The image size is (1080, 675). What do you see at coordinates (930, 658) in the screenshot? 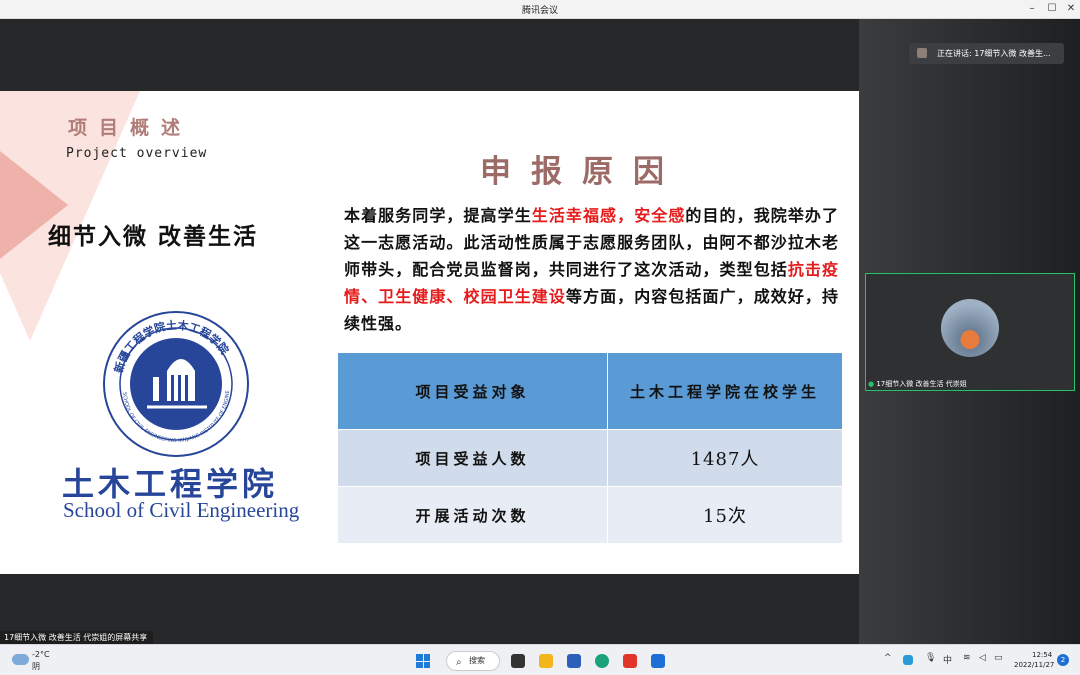
I see `microphone-icon: 🎙` at bounding box center [930, 658].